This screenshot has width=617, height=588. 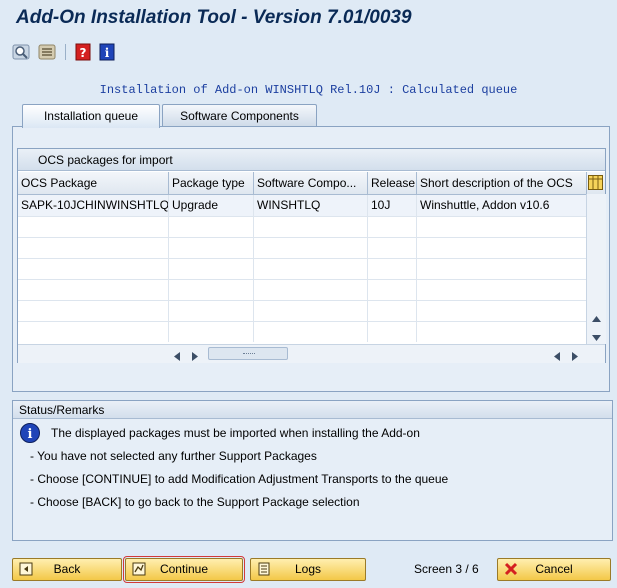 What do you see at coordinates (596, 318) in the screenshot?
I see `scroll-up-icon` at bounding box center [596, 318].